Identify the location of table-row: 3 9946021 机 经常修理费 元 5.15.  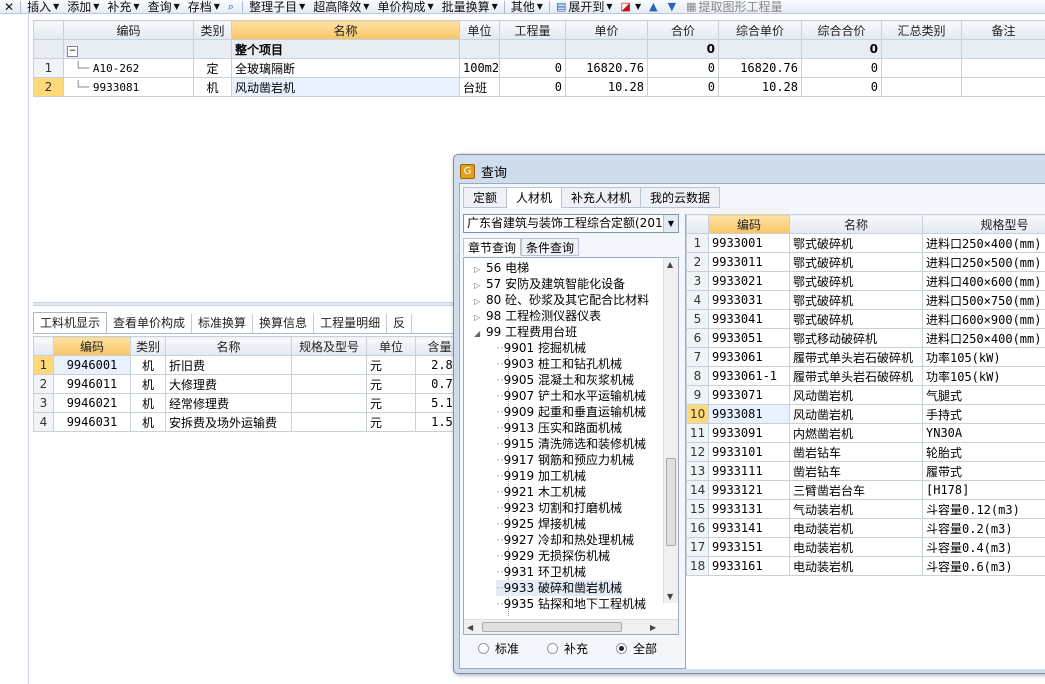
(248, 403).